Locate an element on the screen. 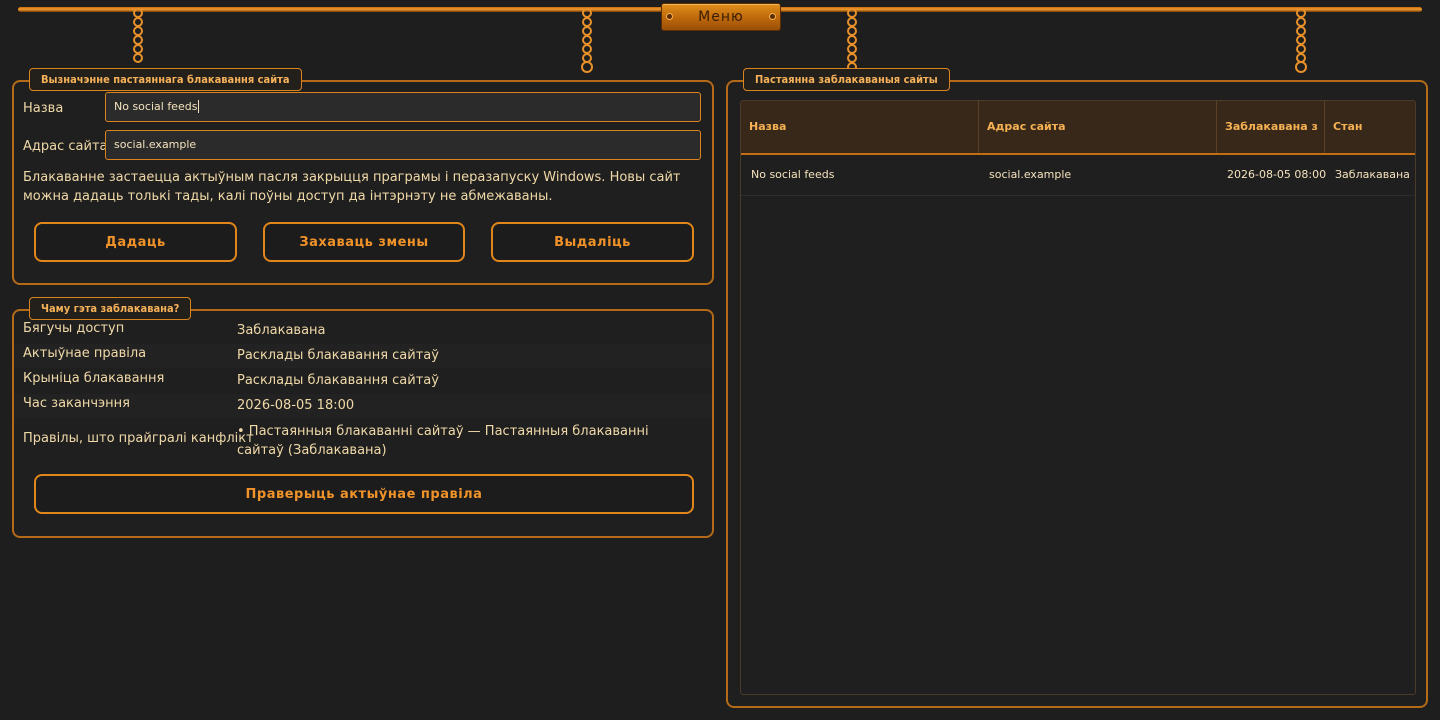 This screenshot has height=720, width=1440. info-key: Час заканчэння is located at coordinates (76, 403).